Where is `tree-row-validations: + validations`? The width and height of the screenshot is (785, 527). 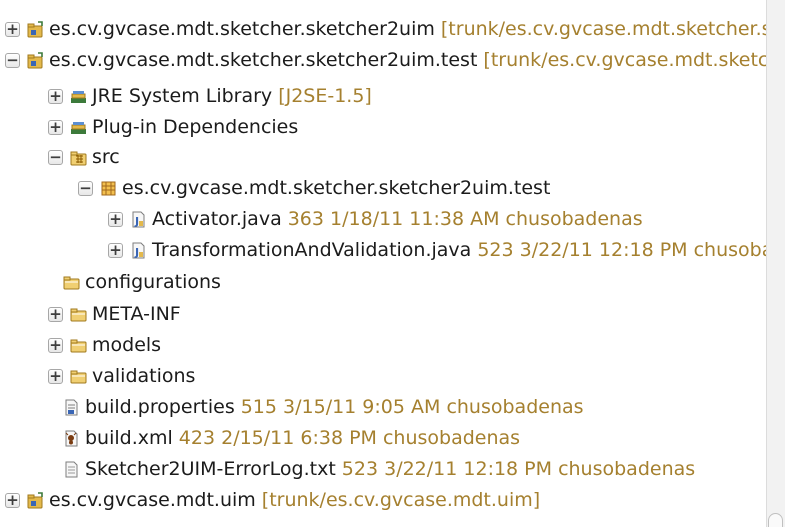 tree-row-validations: + validations is located at coordinates (121, 376).